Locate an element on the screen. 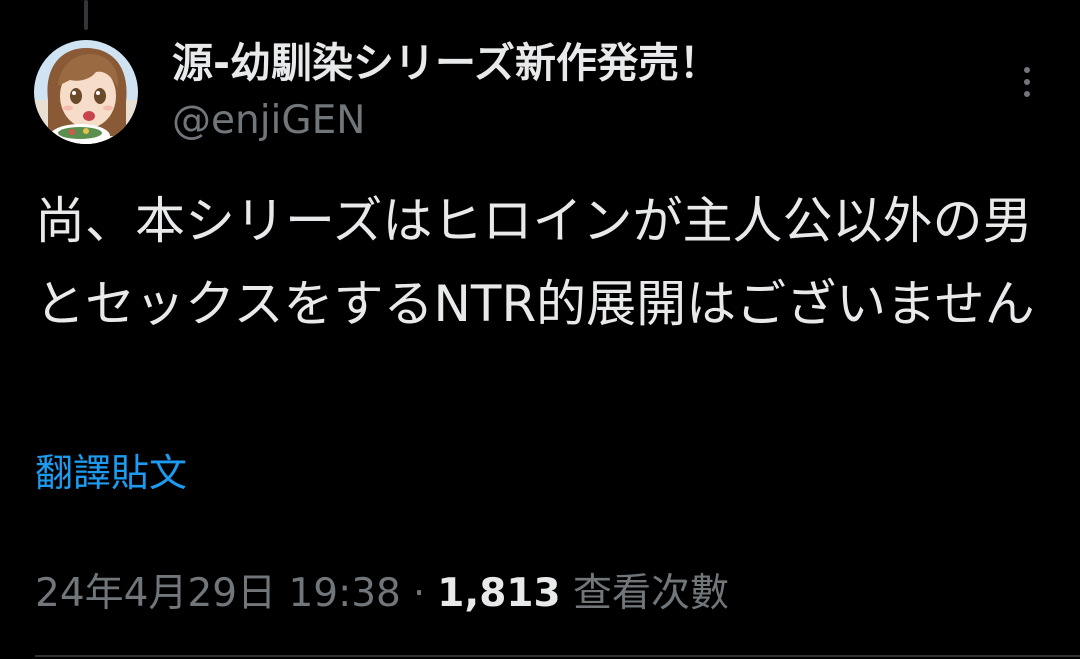 Image resolution: width=1080 pixels, height=659 pixels. divider is located at coordinates (557, 656).